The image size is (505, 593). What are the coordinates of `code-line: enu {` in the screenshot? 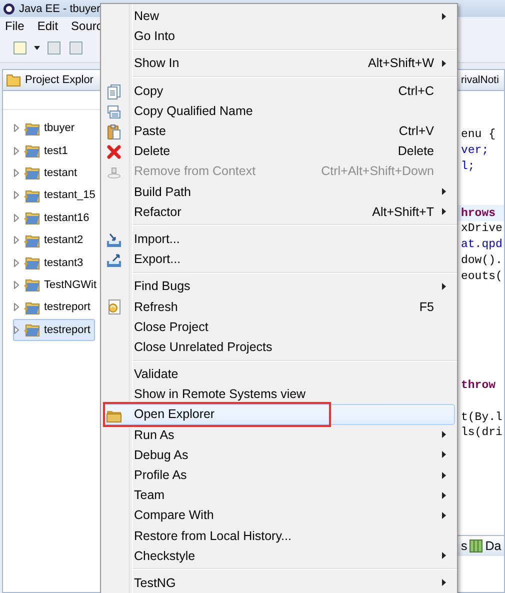 It's located at (478, 135).